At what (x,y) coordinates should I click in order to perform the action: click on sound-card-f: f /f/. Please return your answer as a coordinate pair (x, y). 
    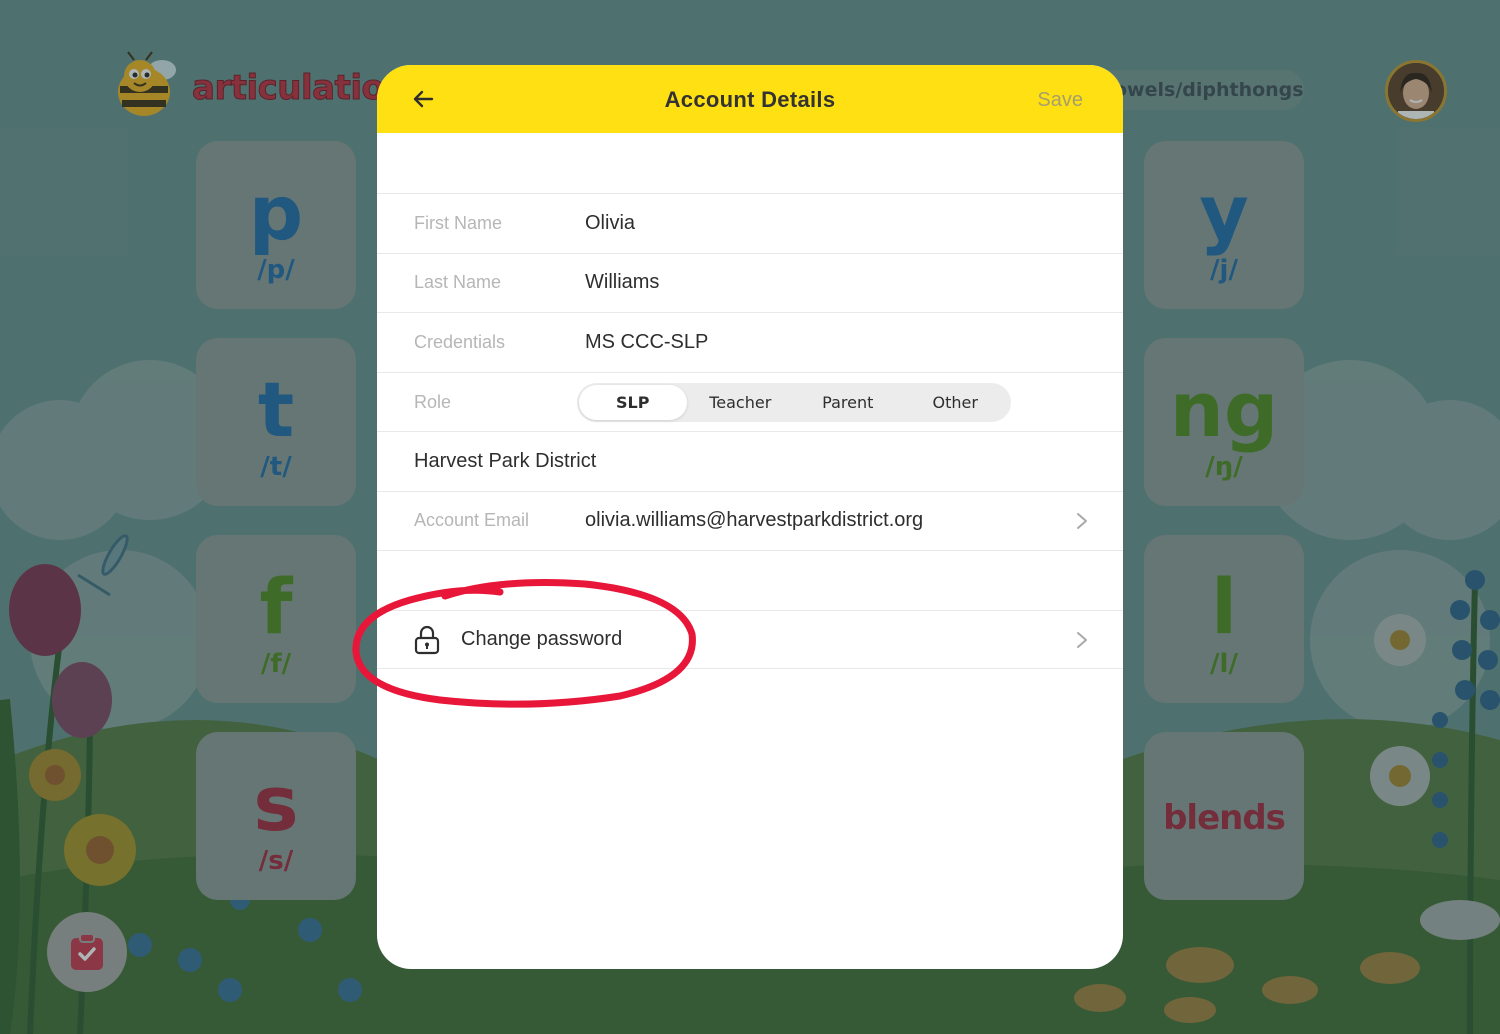
    Looking at the image, I should click on (276, 619).